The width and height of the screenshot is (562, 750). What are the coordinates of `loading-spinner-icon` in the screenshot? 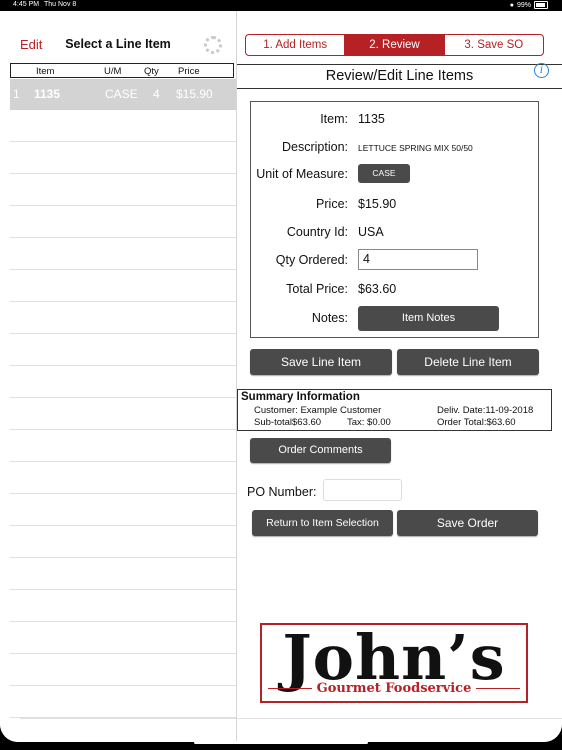 It's located at (213, 45).